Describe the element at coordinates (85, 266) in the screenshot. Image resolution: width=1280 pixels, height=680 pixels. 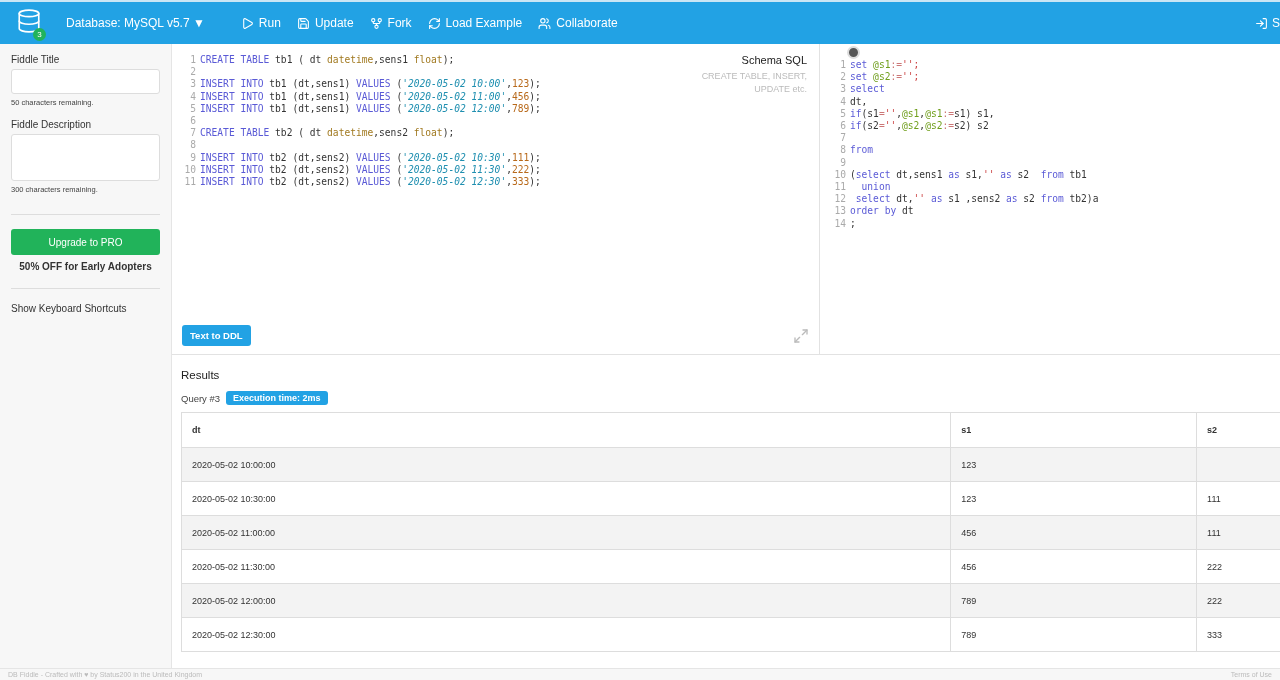
I see `offer-text: 50% OFF for Early Adopters` at that location.